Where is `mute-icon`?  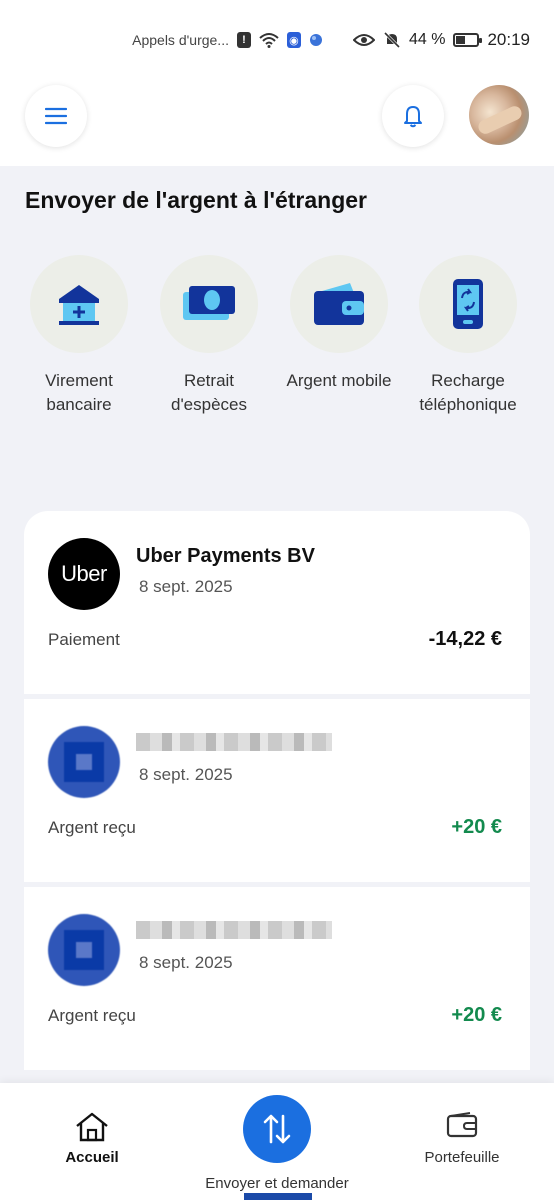 mute-icon is located at coordinates (392, 40).